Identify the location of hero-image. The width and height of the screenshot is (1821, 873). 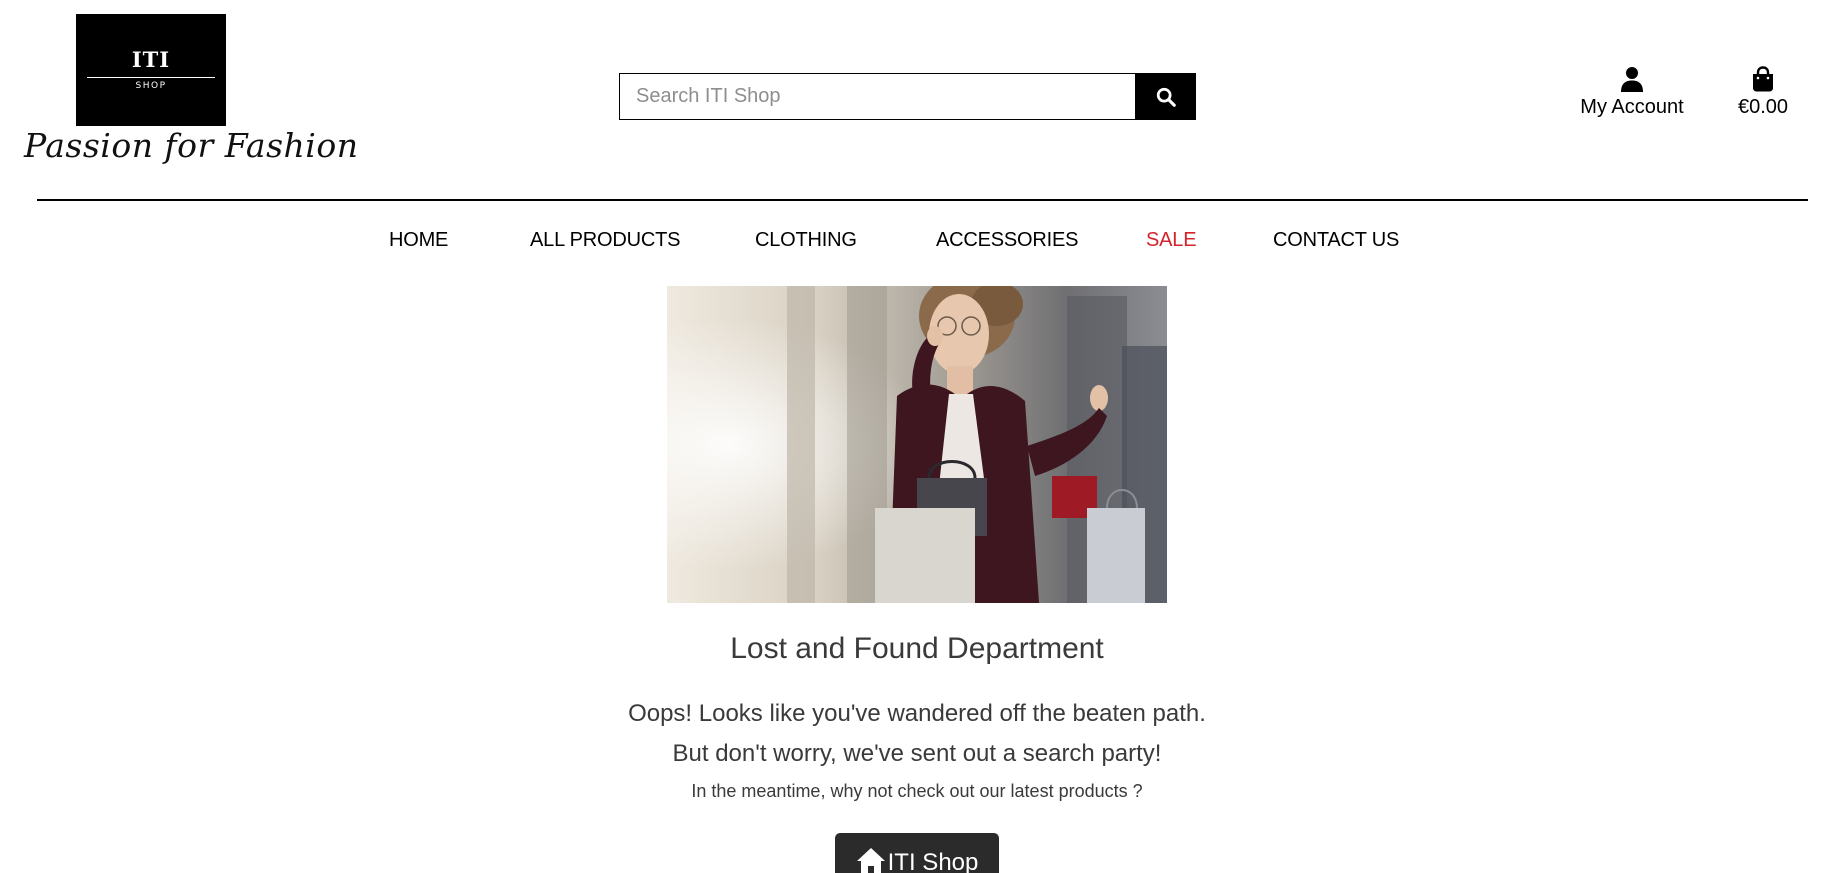
(917, 444).